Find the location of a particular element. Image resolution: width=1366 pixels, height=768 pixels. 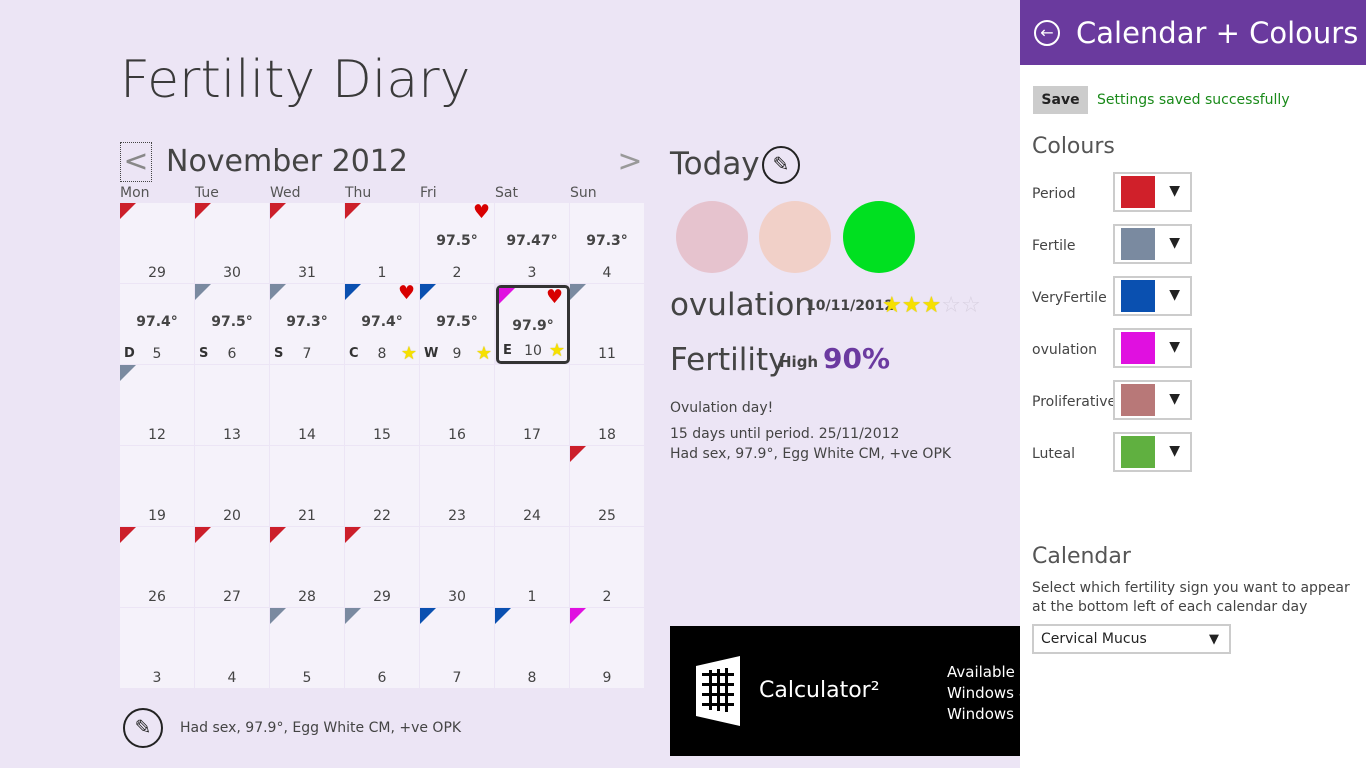

calendar-day: 97.5° W ★ 9 is located at coordinates (457, 324).